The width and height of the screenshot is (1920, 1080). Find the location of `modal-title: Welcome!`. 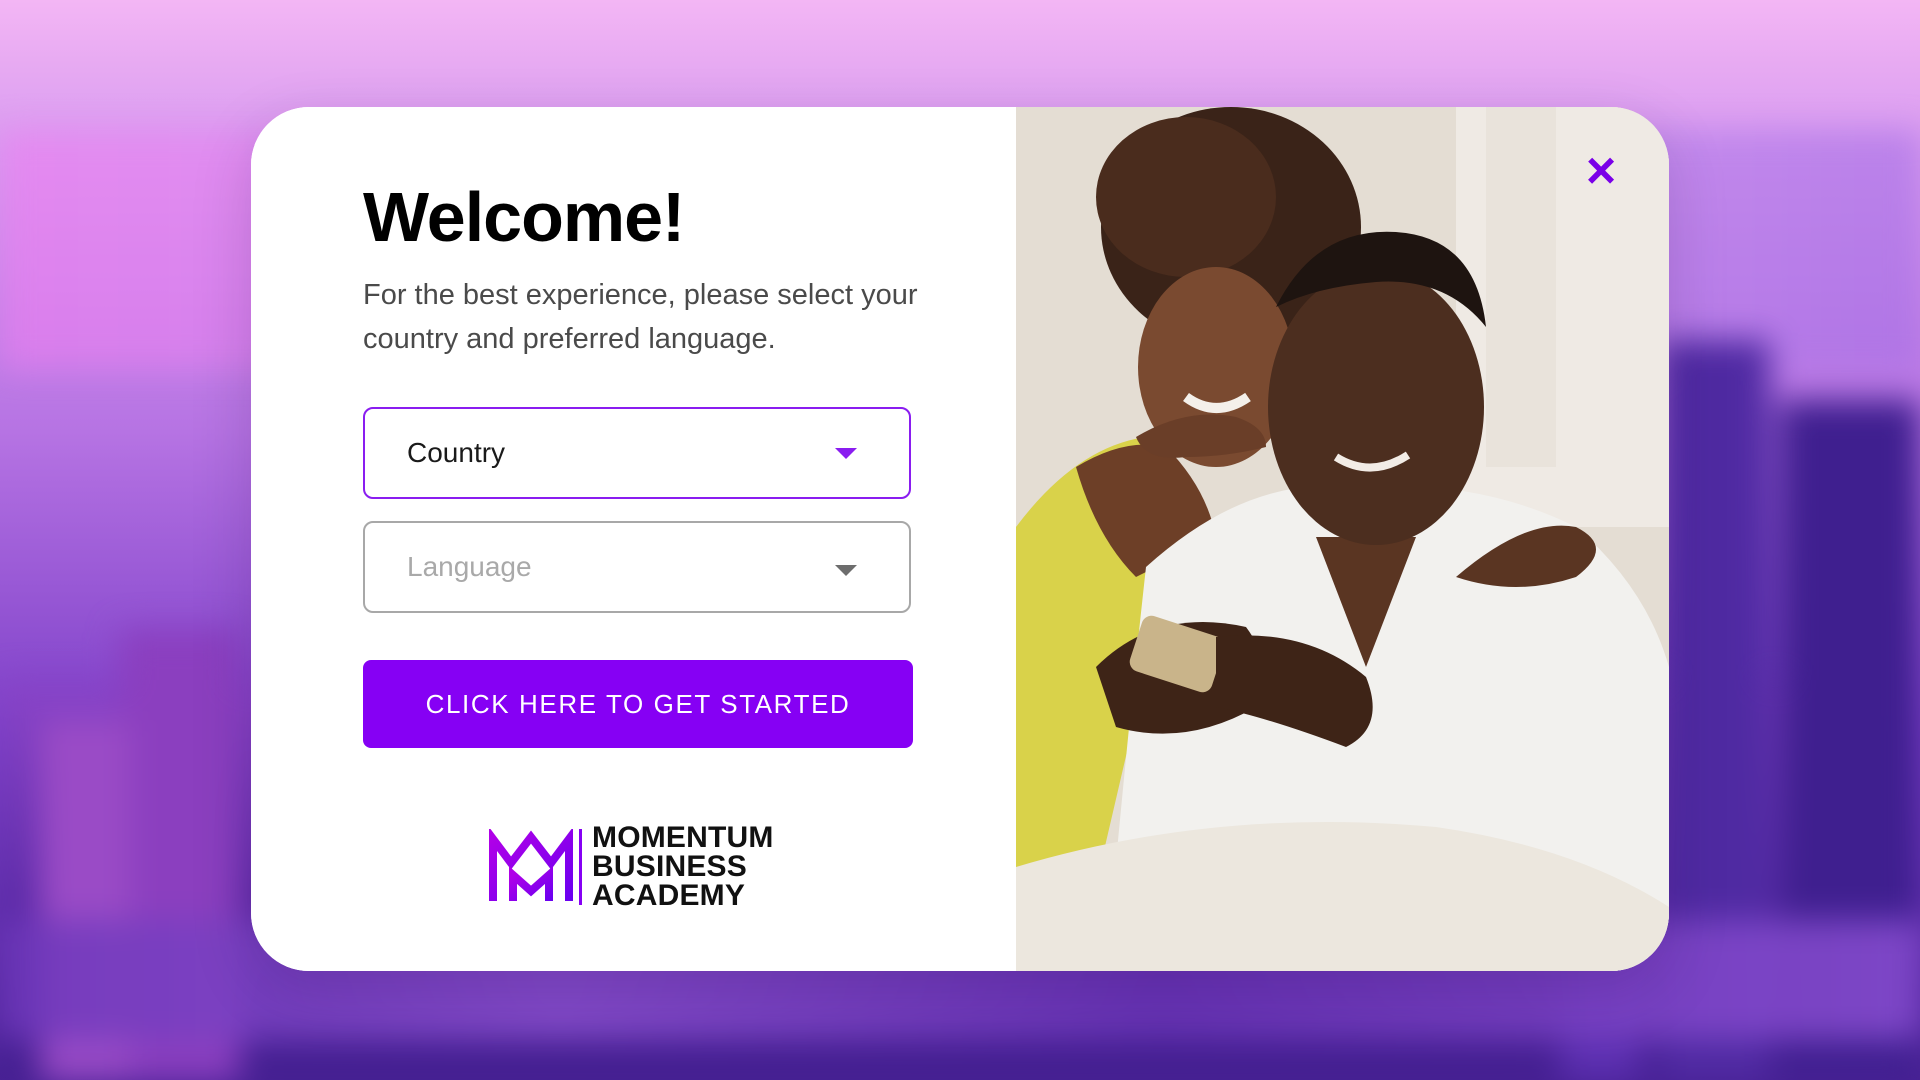

modal-title: Welcome! is located at coordinates (524, 217).